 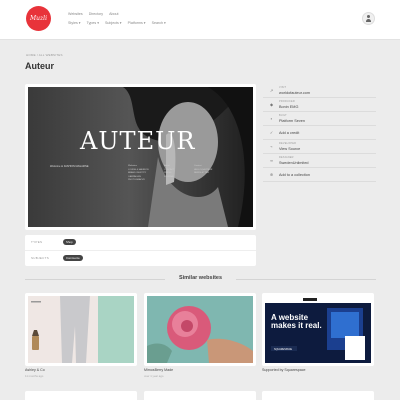 What do you see at coordinates (158, 370) in the screenshot?
I see `similar-name-2: MimosBerry Made` at bounding box center [158, 370].